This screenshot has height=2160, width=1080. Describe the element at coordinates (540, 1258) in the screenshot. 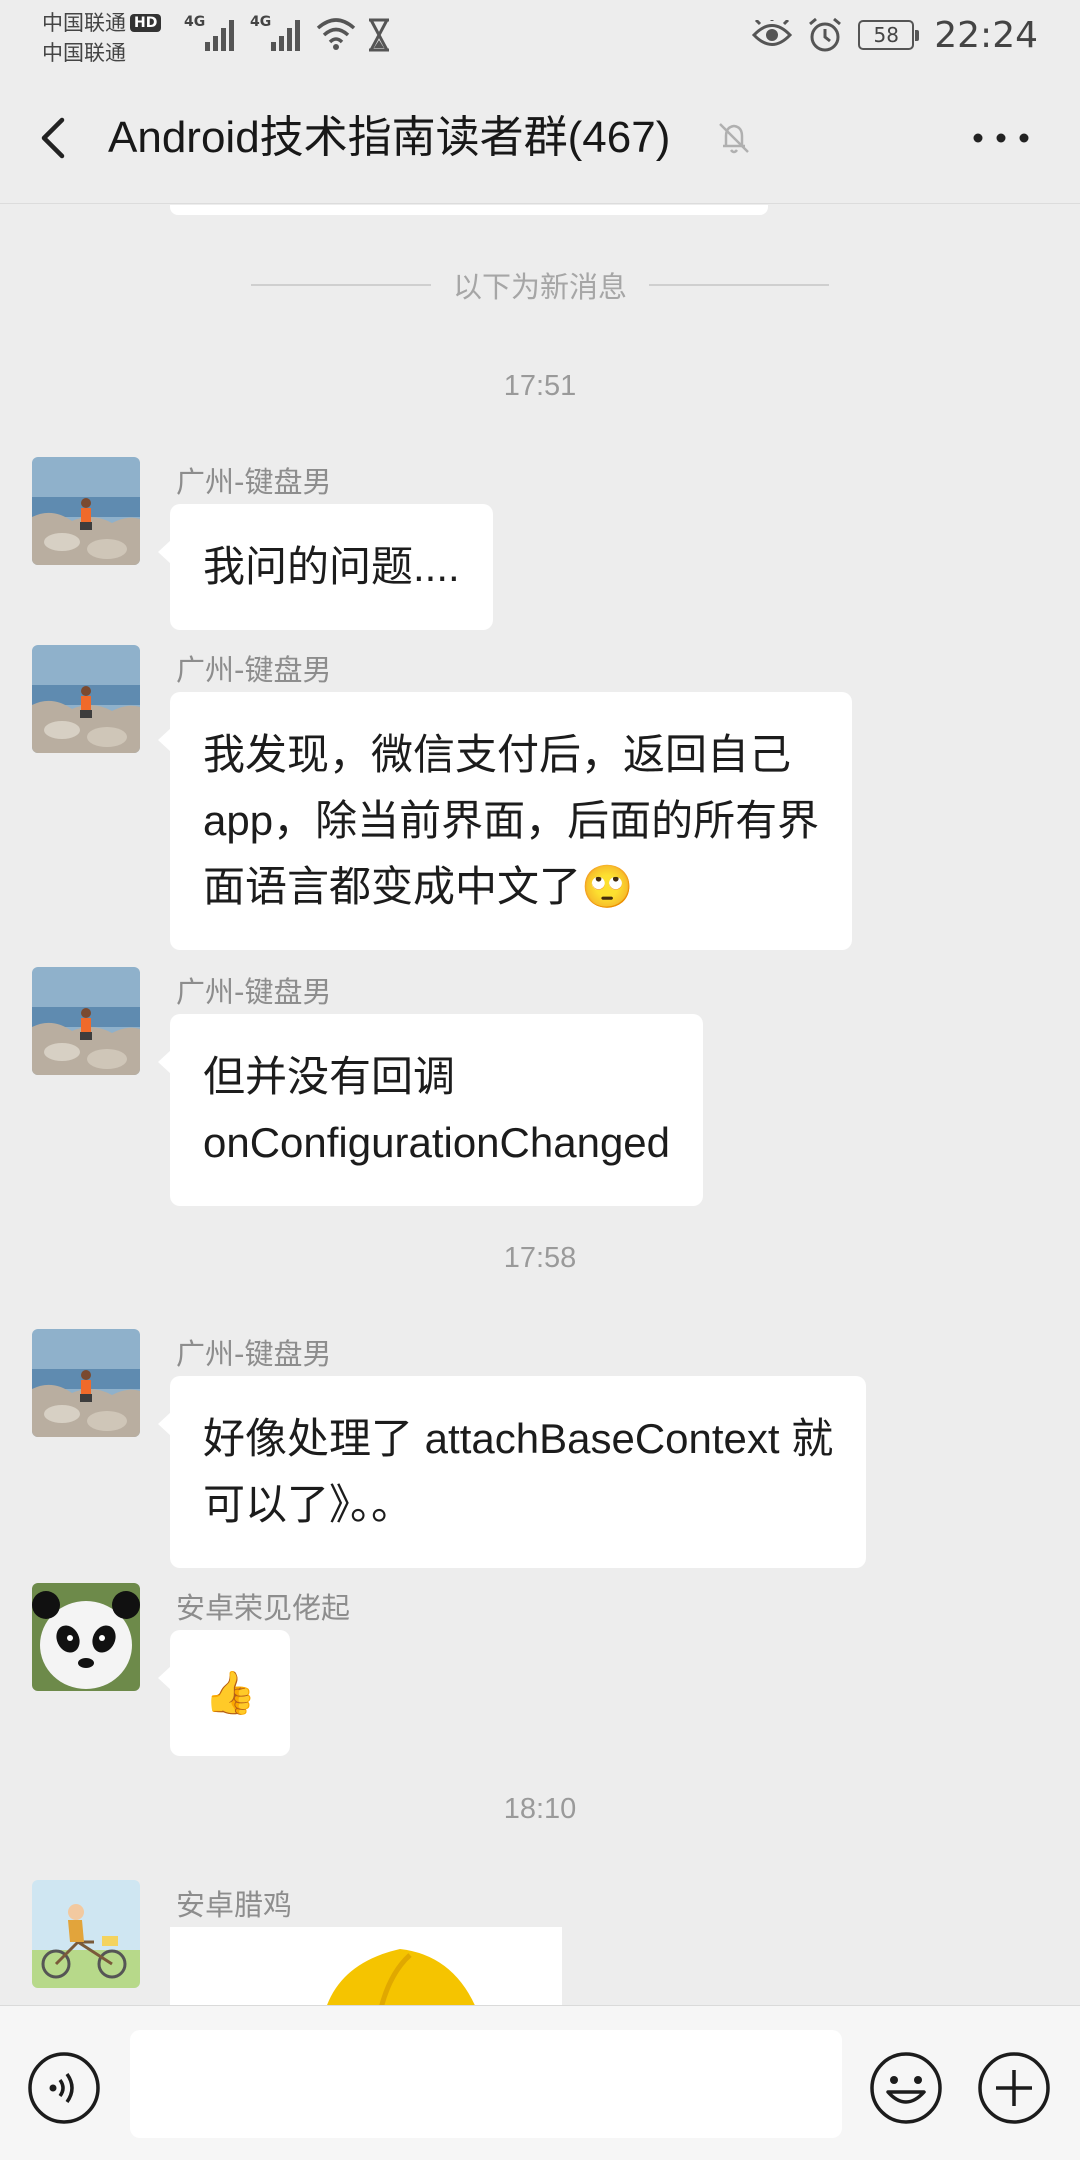

I see `timestamp: 17:58` at that location.